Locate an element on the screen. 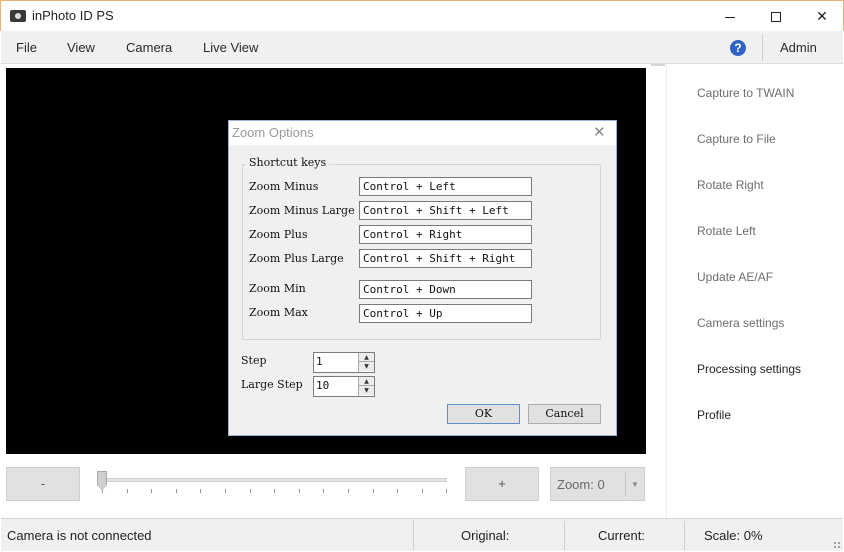  zoom-min-field: Control + Down is located at coordinates (445, 289).